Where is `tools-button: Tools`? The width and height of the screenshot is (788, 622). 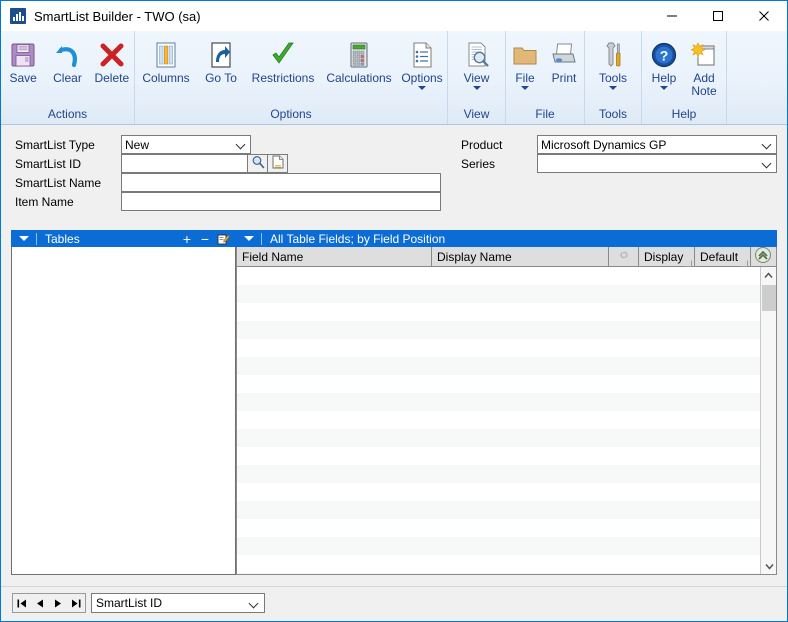
tools-button: Tools is located at coordinates (613, 62).